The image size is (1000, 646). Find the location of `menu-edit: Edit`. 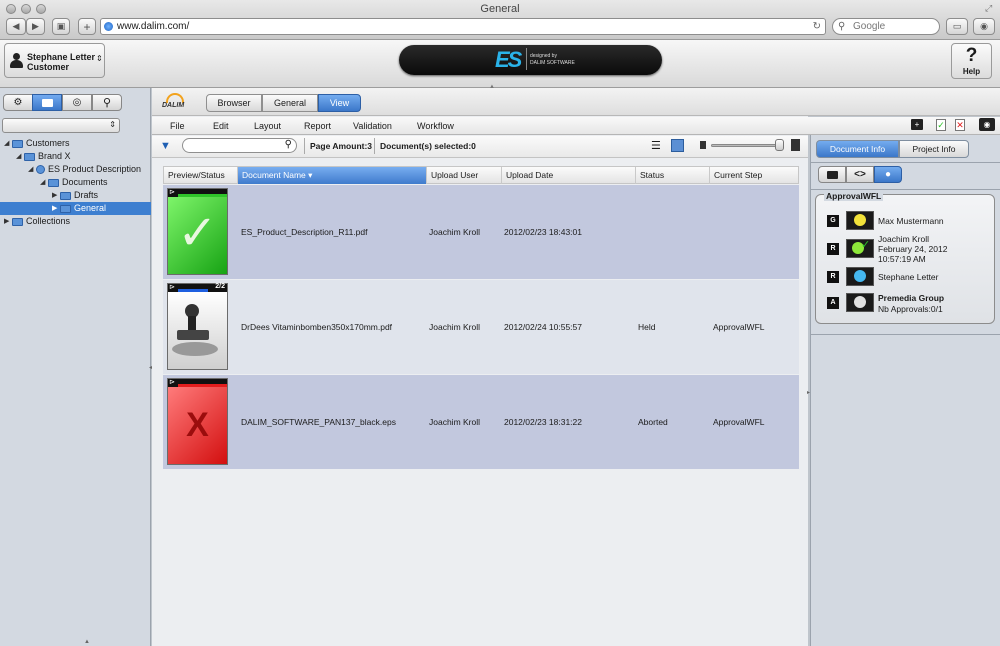

menu-edit: Edit is located at coordinates (221, 126).